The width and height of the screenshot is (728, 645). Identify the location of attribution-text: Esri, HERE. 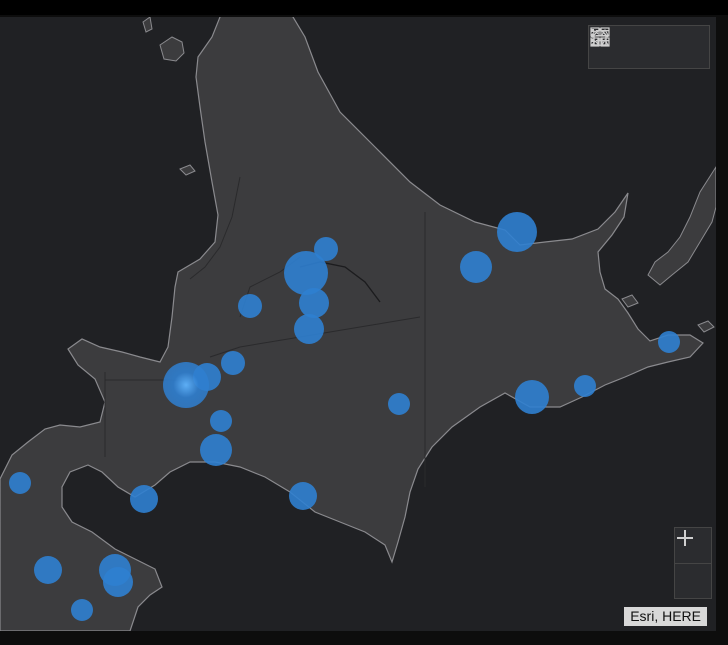
(665, 616).